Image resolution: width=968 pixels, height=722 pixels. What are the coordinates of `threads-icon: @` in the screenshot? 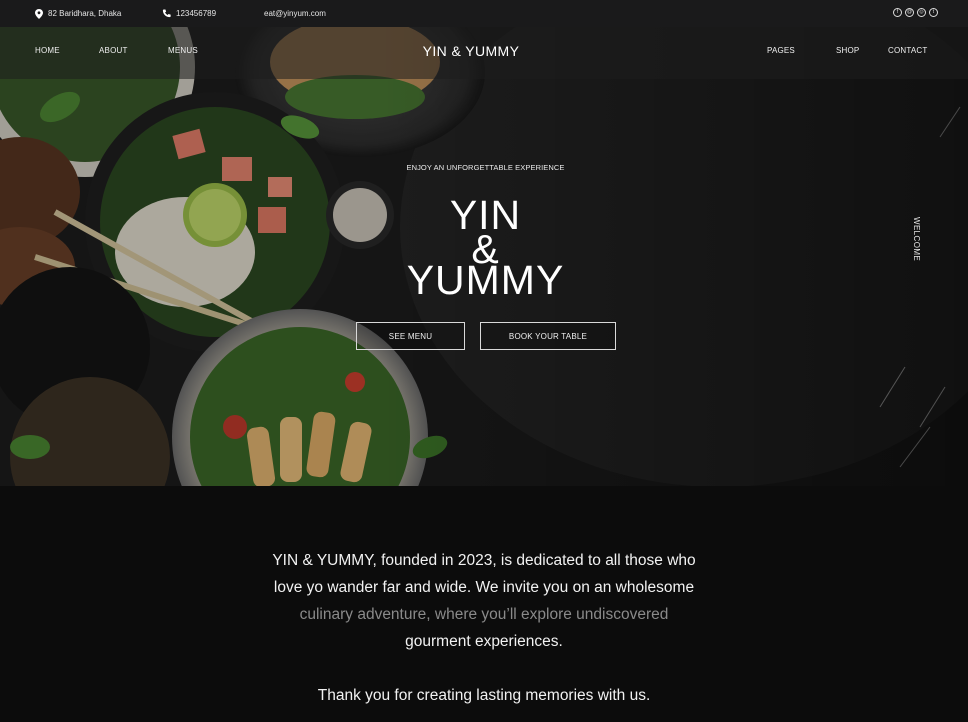 It's located at (909, 12).